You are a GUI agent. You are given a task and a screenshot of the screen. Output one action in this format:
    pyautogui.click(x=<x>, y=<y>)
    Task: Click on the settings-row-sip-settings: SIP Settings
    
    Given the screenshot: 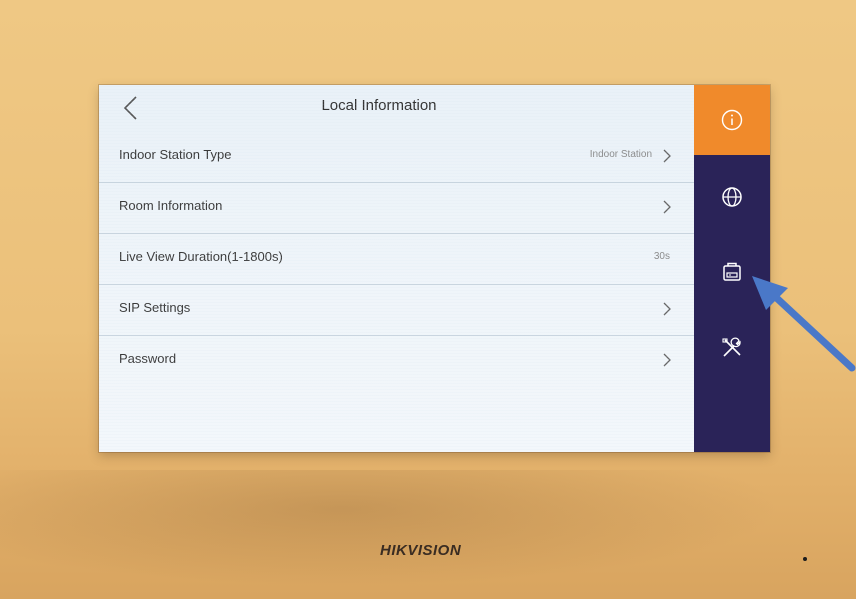 What is the action you would take?
    pyautogui.click(x=396, y=310)
    